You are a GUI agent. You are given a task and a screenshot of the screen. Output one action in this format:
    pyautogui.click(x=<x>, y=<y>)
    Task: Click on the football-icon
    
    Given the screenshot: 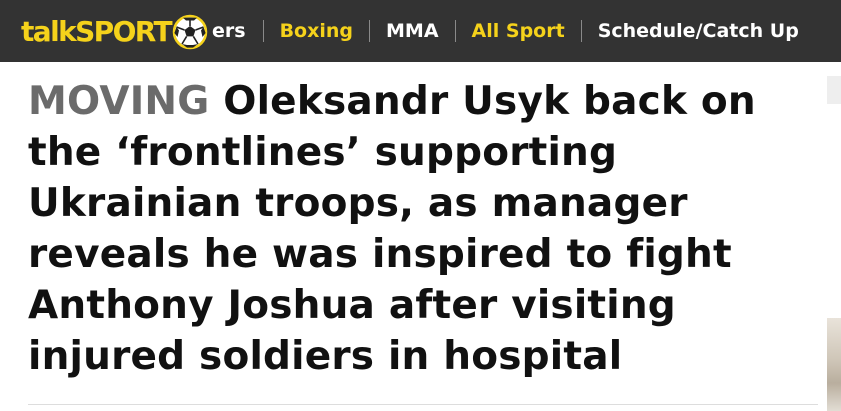 What is the action you would take?
    pyautogui.click(x=190, y=32)
    